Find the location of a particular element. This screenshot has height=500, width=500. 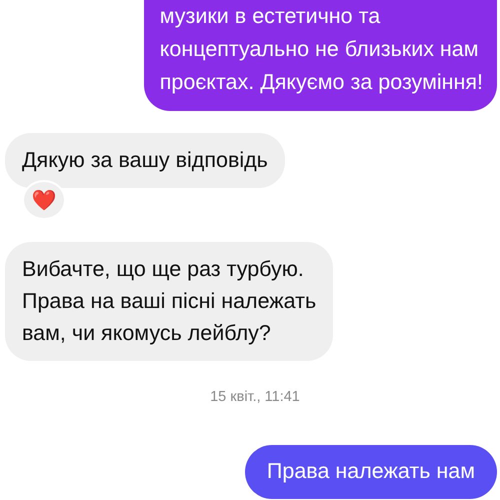

timestamp: 15 квіт., 11:41 is located at coordinates (255, 397).